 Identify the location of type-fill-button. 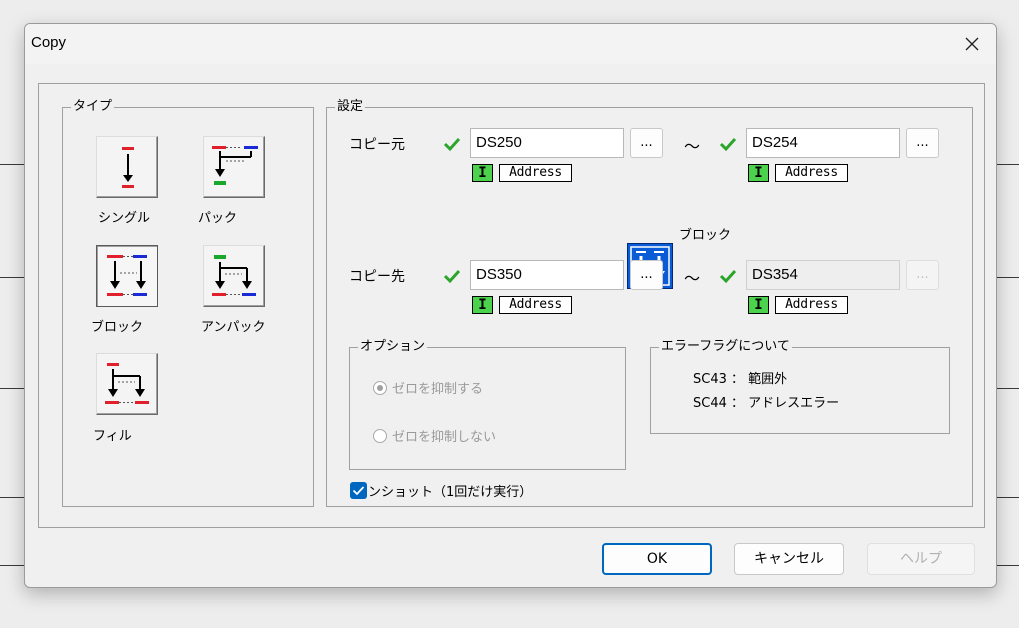
(127, 384).